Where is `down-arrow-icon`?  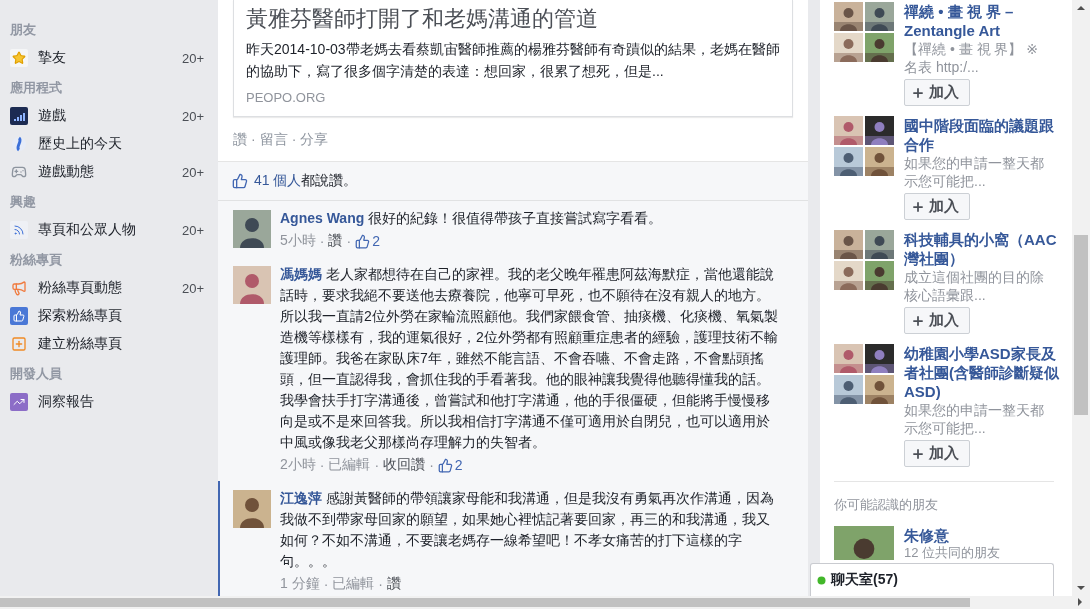 down-arrow-icon is located at coordinates (1081, 588).